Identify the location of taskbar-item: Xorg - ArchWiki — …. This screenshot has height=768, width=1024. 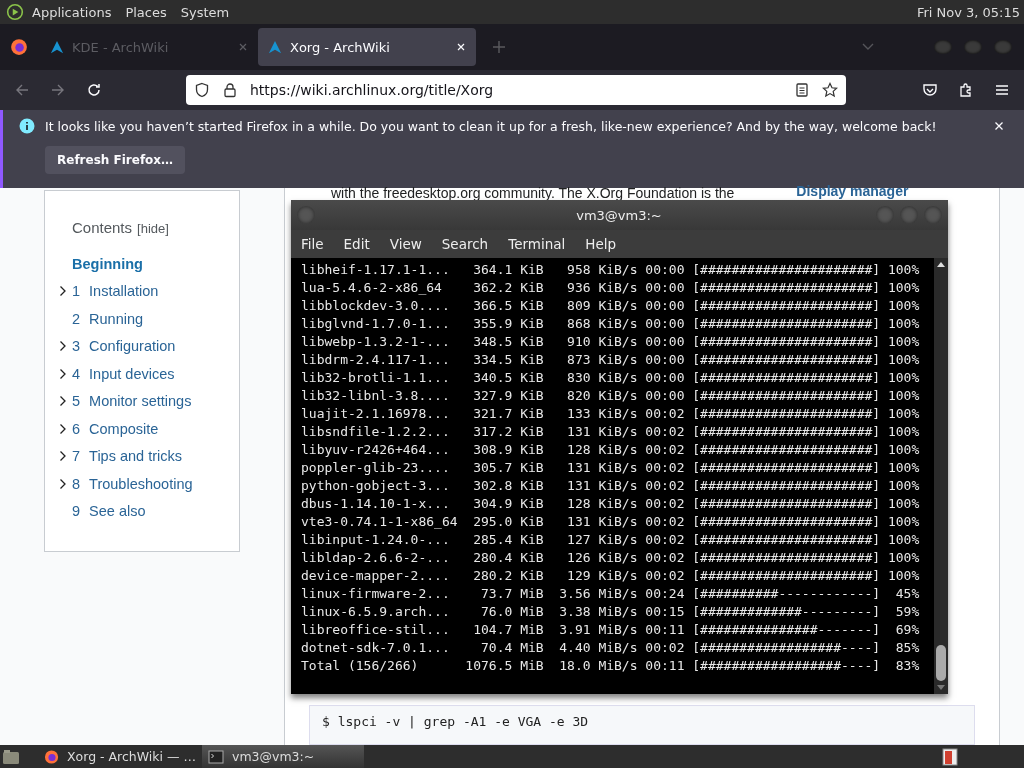
(120, 756).